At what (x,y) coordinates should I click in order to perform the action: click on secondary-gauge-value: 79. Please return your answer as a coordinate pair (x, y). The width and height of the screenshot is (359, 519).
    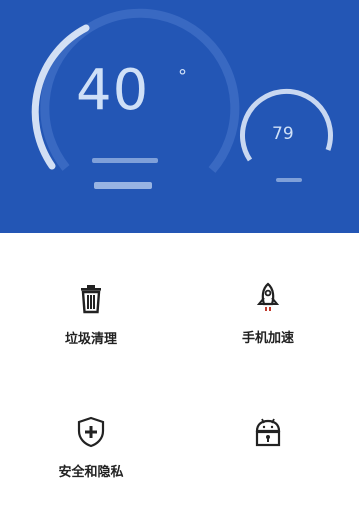
    Looking at the image, I should click on (283, 134).